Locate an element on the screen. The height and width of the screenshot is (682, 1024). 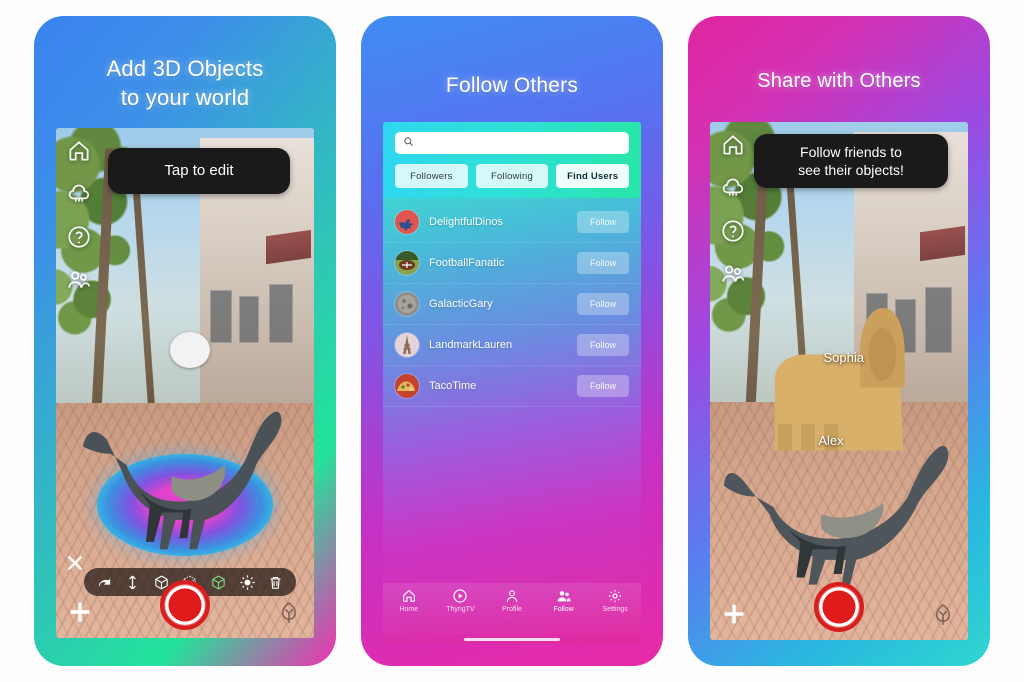
tab-label: ThyngTV is located at coordinates (460, 609).